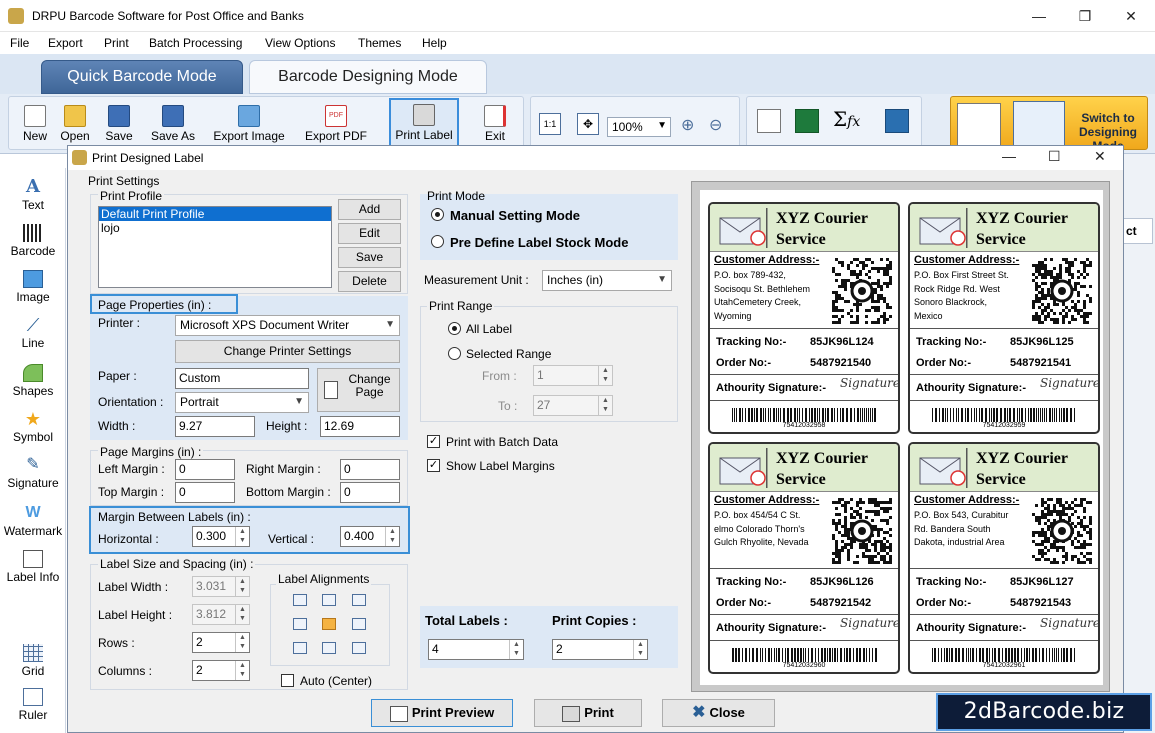 The width and height of the screenshot is (1155, 733). Describe the element at coordinates (433, 465) in the screenshot. I see `show-label-margins-checkbox: ✓` at that location.